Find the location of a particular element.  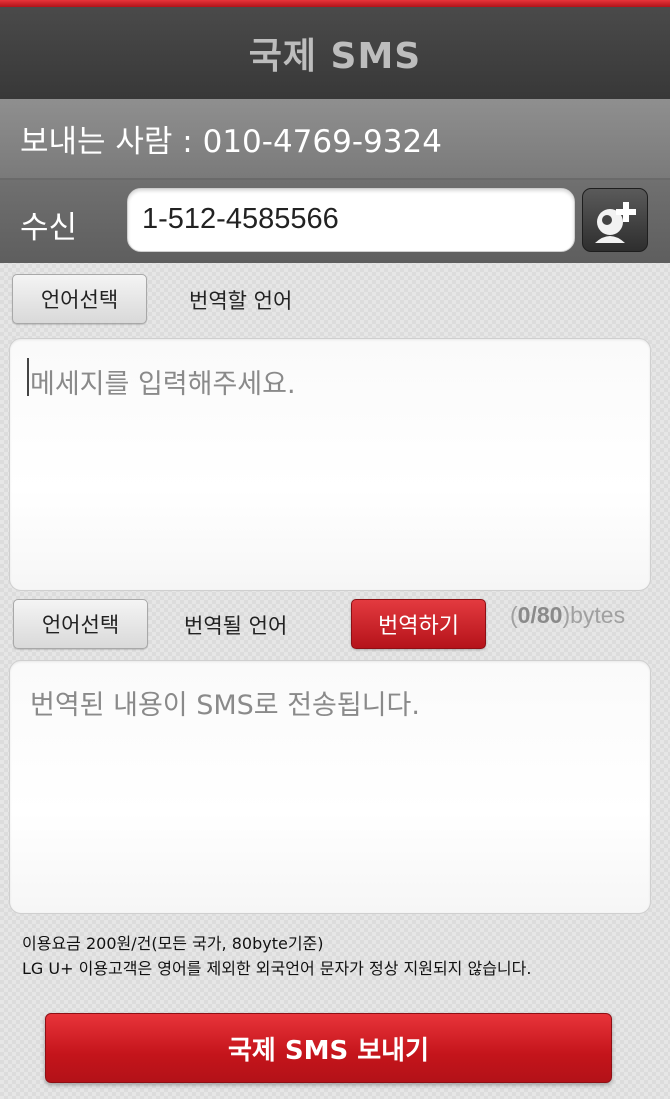

source-language-button: 언어선택 is located at coordinates (79, 299).